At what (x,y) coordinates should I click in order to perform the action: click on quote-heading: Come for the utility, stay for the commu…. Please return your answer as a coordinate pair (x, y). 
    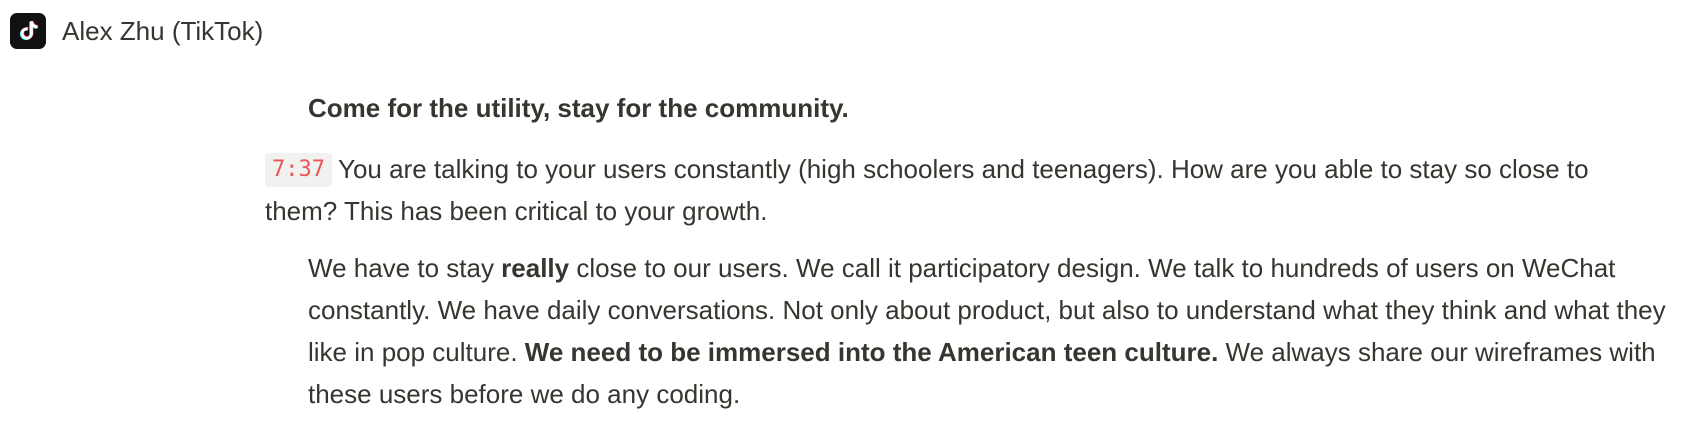
    Looking at the image, I should click on (578, 108).